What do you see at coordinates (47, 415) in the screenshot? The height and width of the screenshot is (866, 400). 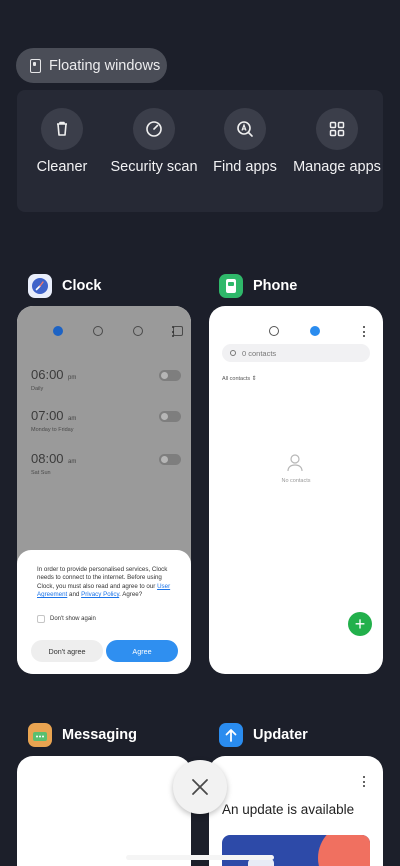 I see `alarm-time: 07:00` at bounding box center [47, 415].